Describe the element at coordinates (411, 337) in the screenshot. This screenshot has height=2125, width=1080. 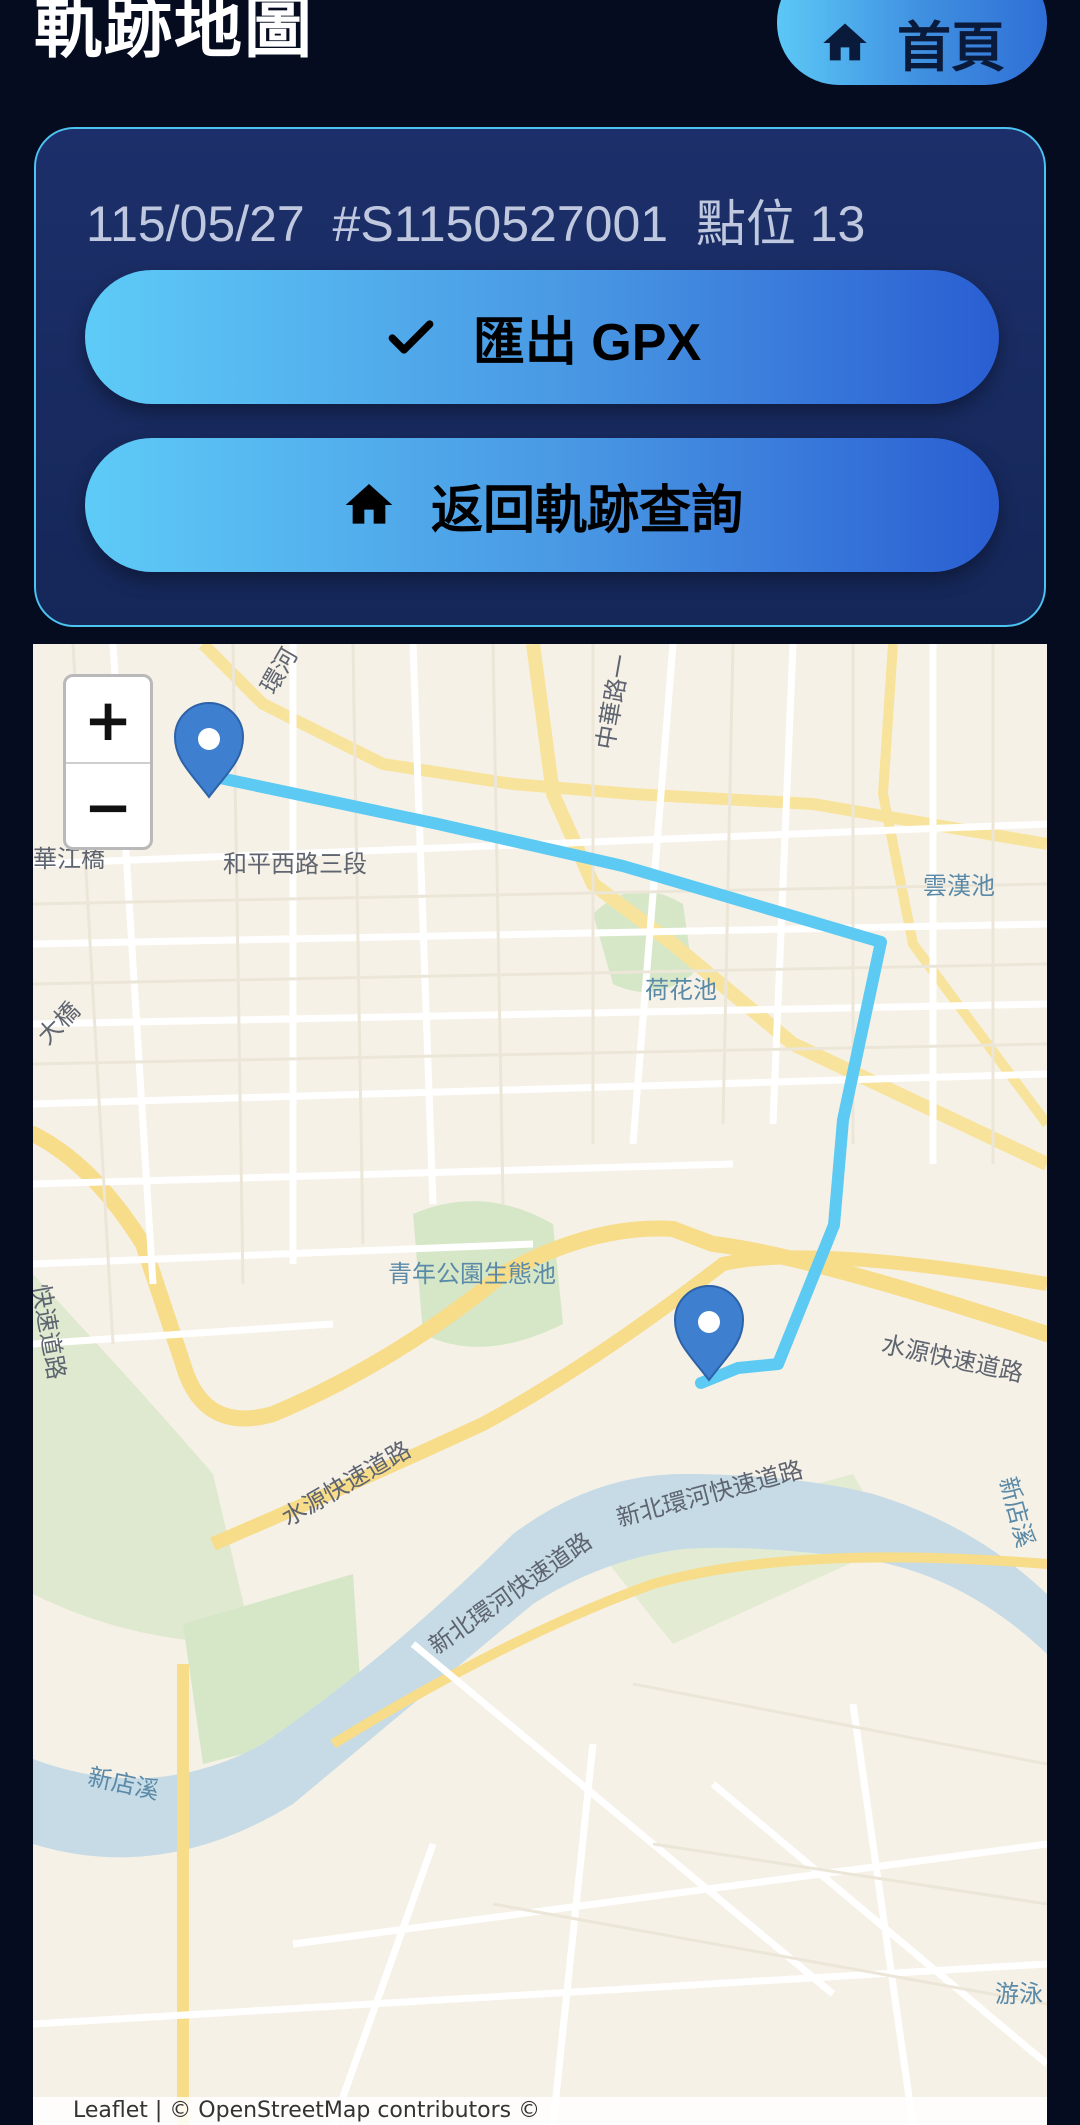
I see `check-icon` at that location.